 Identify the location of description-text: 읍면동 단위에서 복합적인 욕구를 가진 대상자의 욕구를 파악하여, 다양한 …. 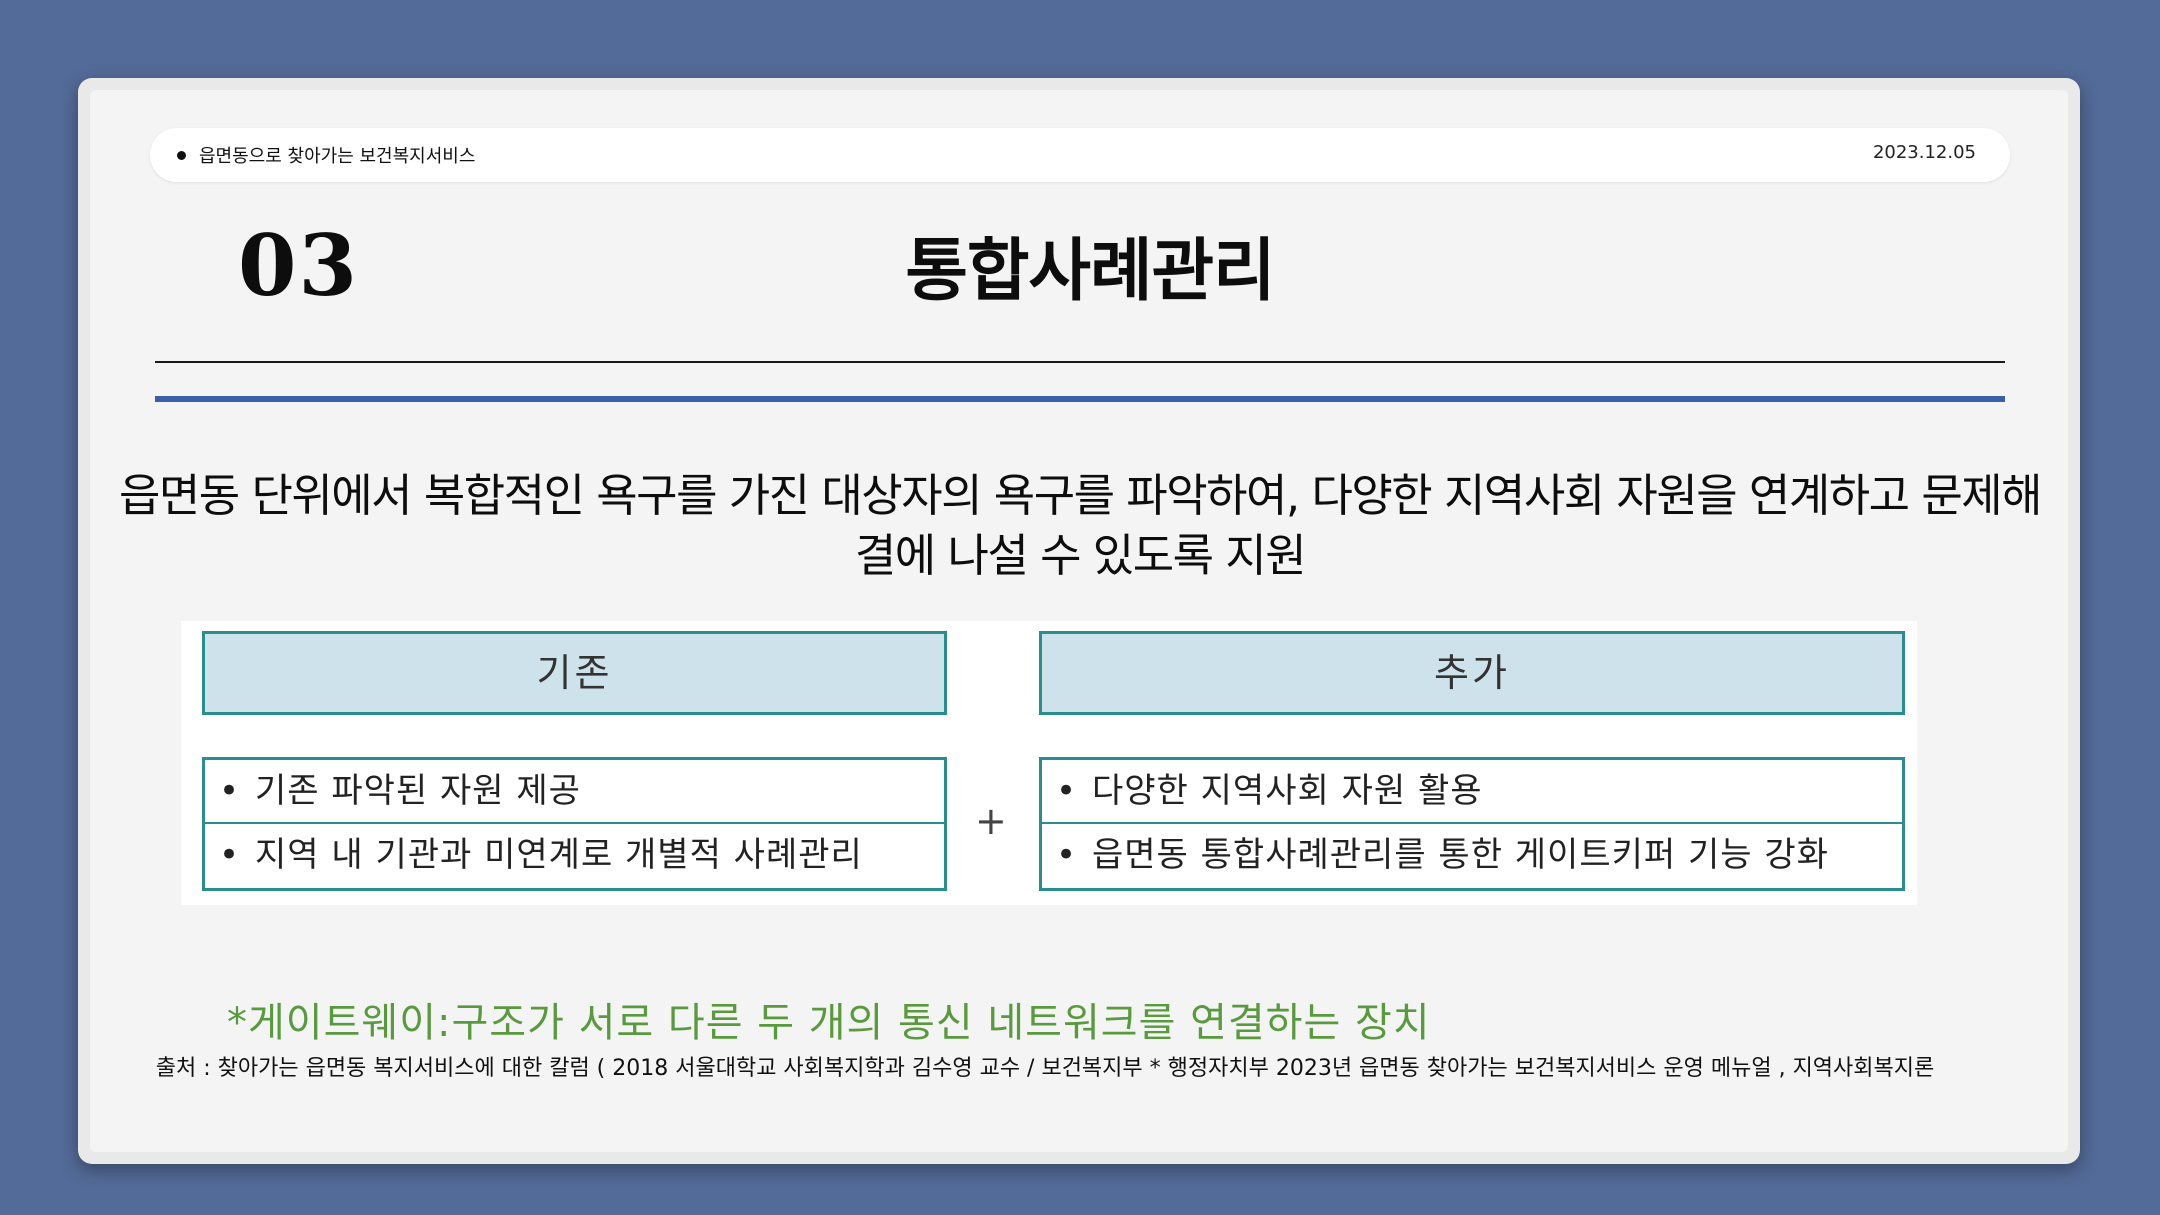
(1080, 525).